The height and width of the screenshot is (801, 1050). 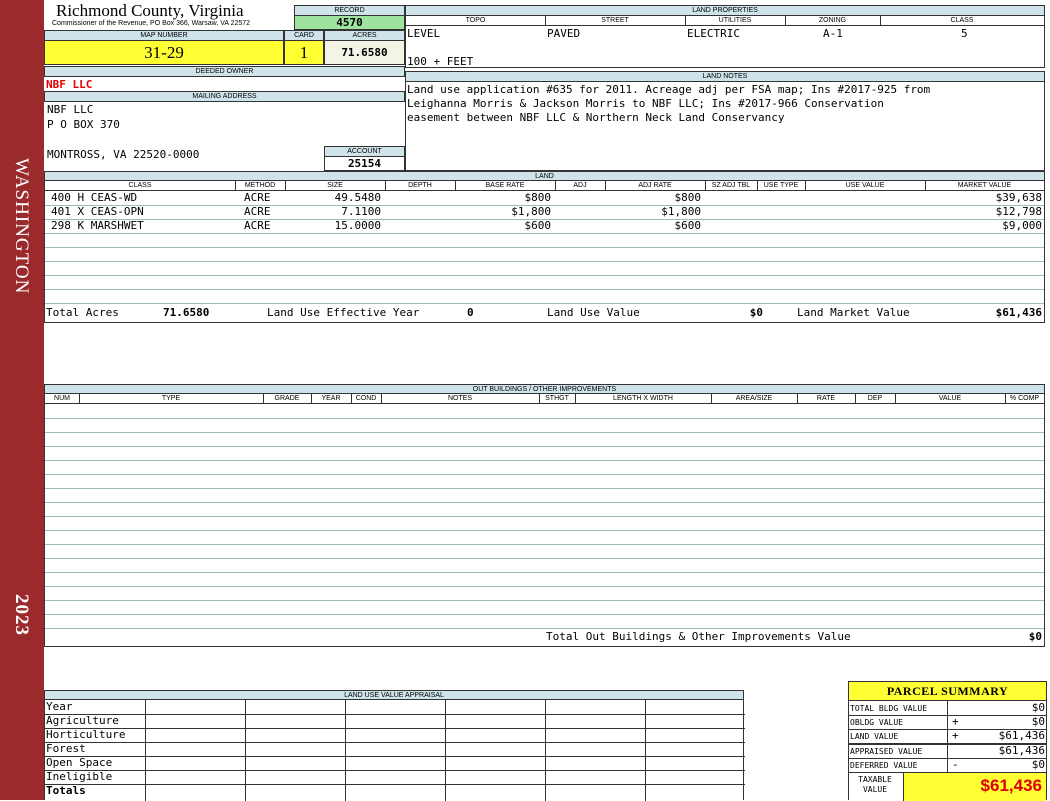 What do you see at coordinates (164, 52) in the screenshot?
I see `map-number: 31-29` at bounding box center [164, 52].